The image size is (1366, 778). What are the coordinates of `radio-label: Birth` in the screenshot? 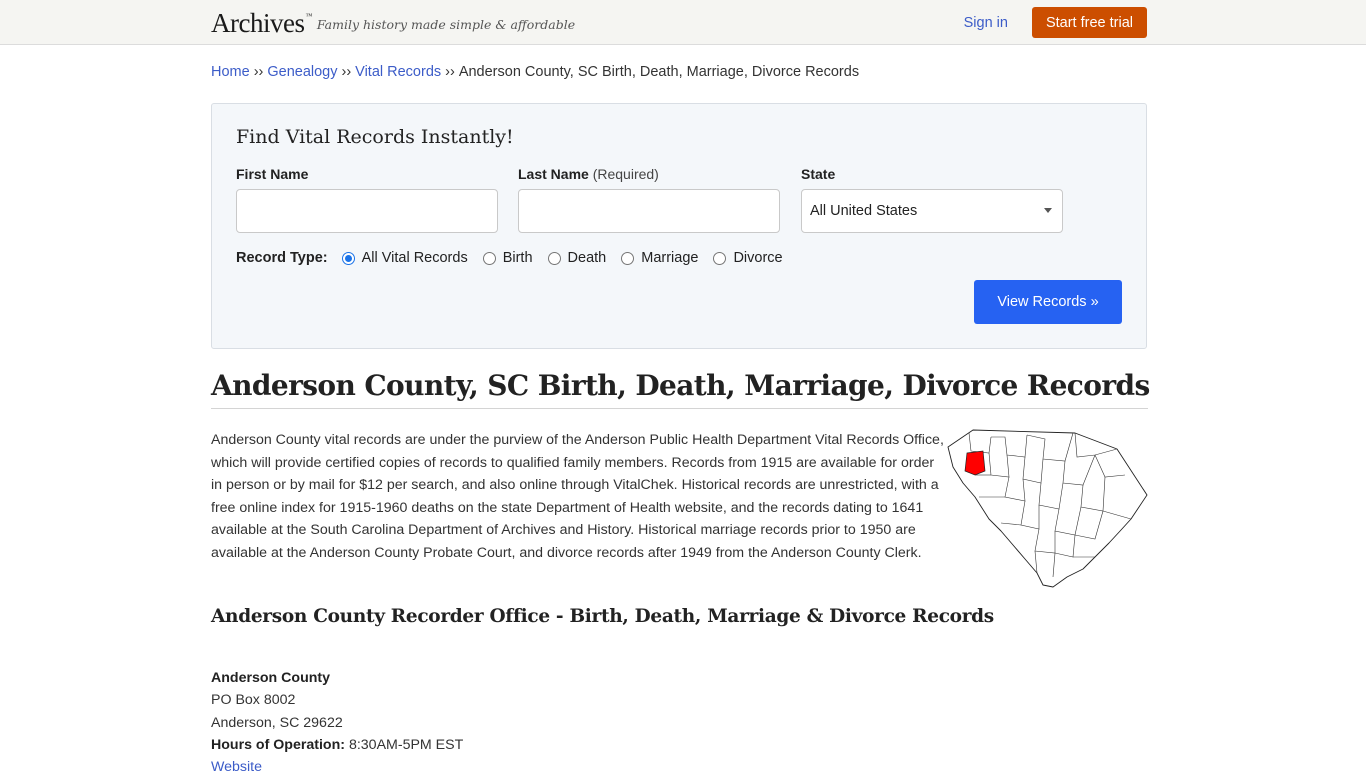 It's located at (517, 258).